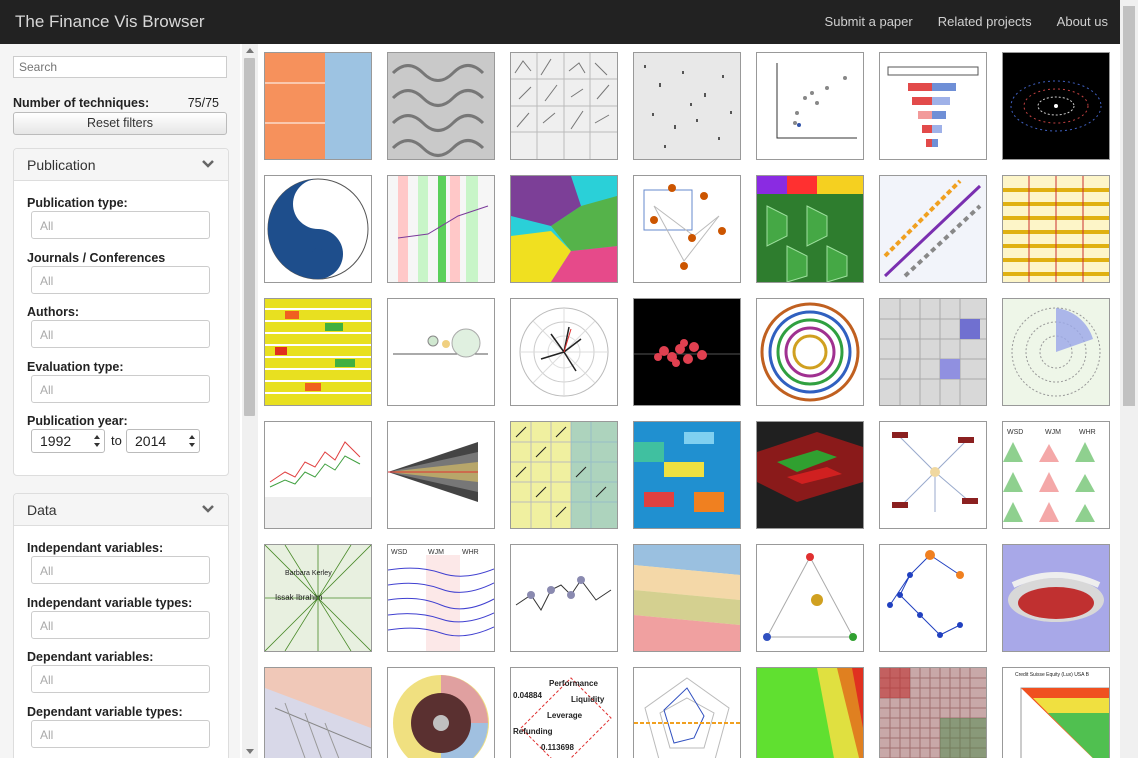  Describe the element at coordinates (120, 67) in the screenshot. I see `search-input` at that location.